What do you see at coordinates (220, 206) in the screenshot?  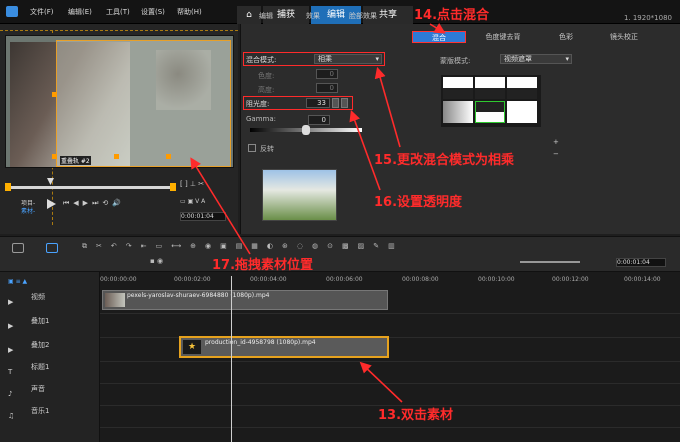 I see `arrow-to-preview` at bounding box center [220, 206].